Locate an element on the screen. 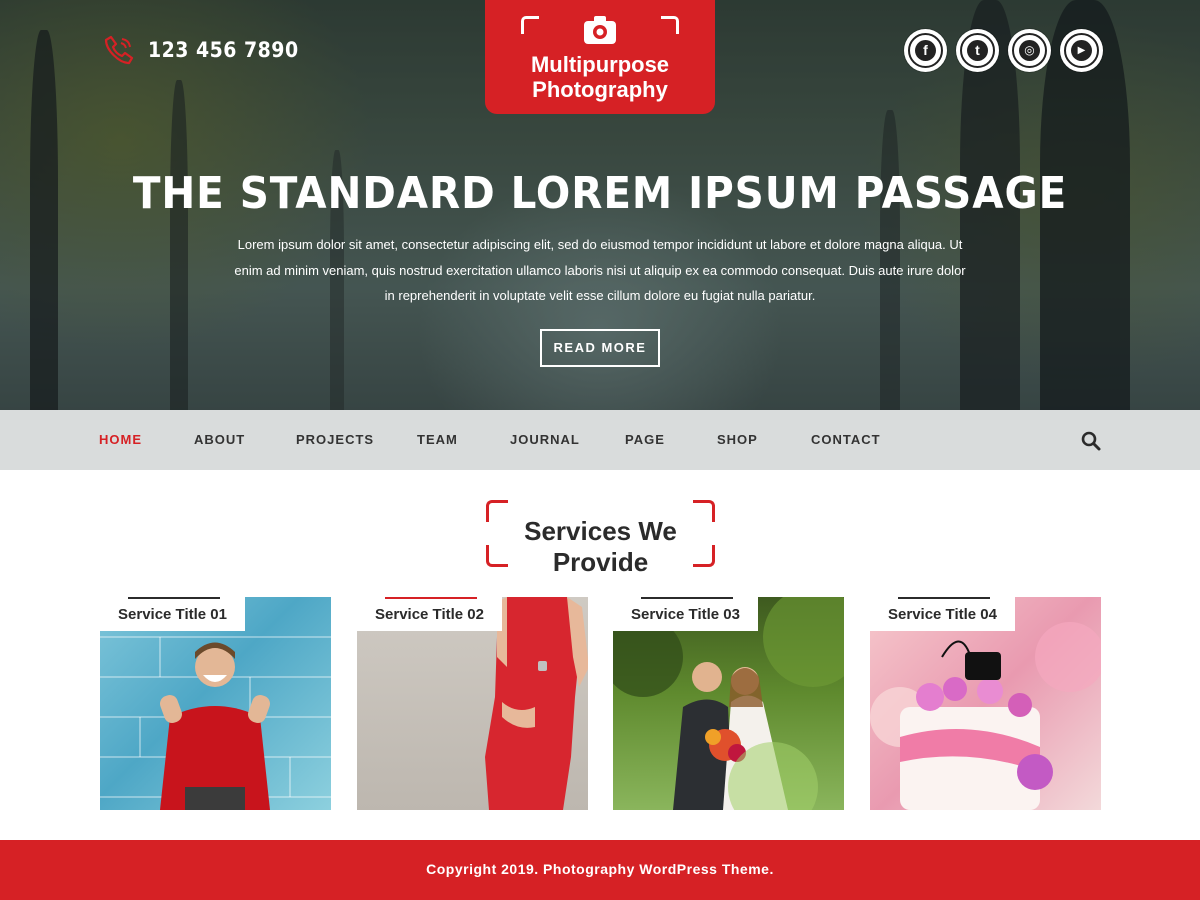  instagram-icon: ◎ is located at coordinates (1029, 50).